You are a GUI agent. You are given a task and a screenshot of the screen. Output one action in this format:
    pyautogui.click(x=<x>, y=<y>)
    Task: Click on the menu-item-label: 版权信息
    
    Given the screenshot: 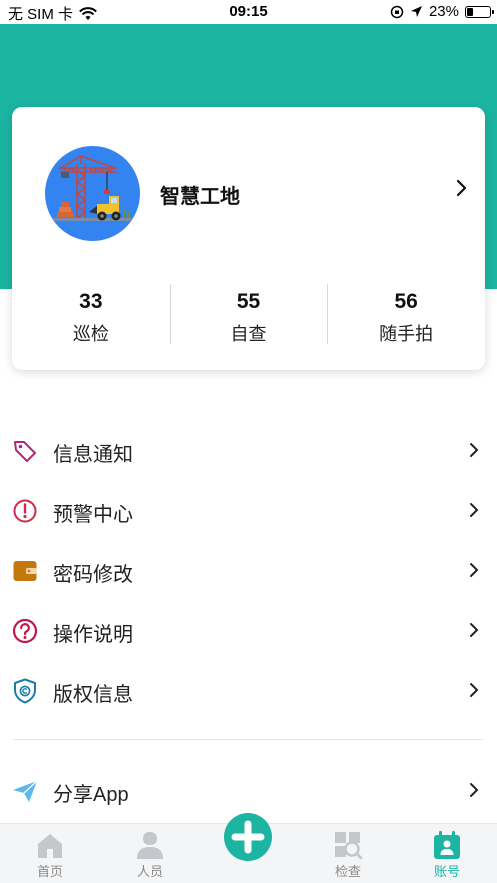 What is the action you would take?
    pyautogui.click(x=93, y=695)
    